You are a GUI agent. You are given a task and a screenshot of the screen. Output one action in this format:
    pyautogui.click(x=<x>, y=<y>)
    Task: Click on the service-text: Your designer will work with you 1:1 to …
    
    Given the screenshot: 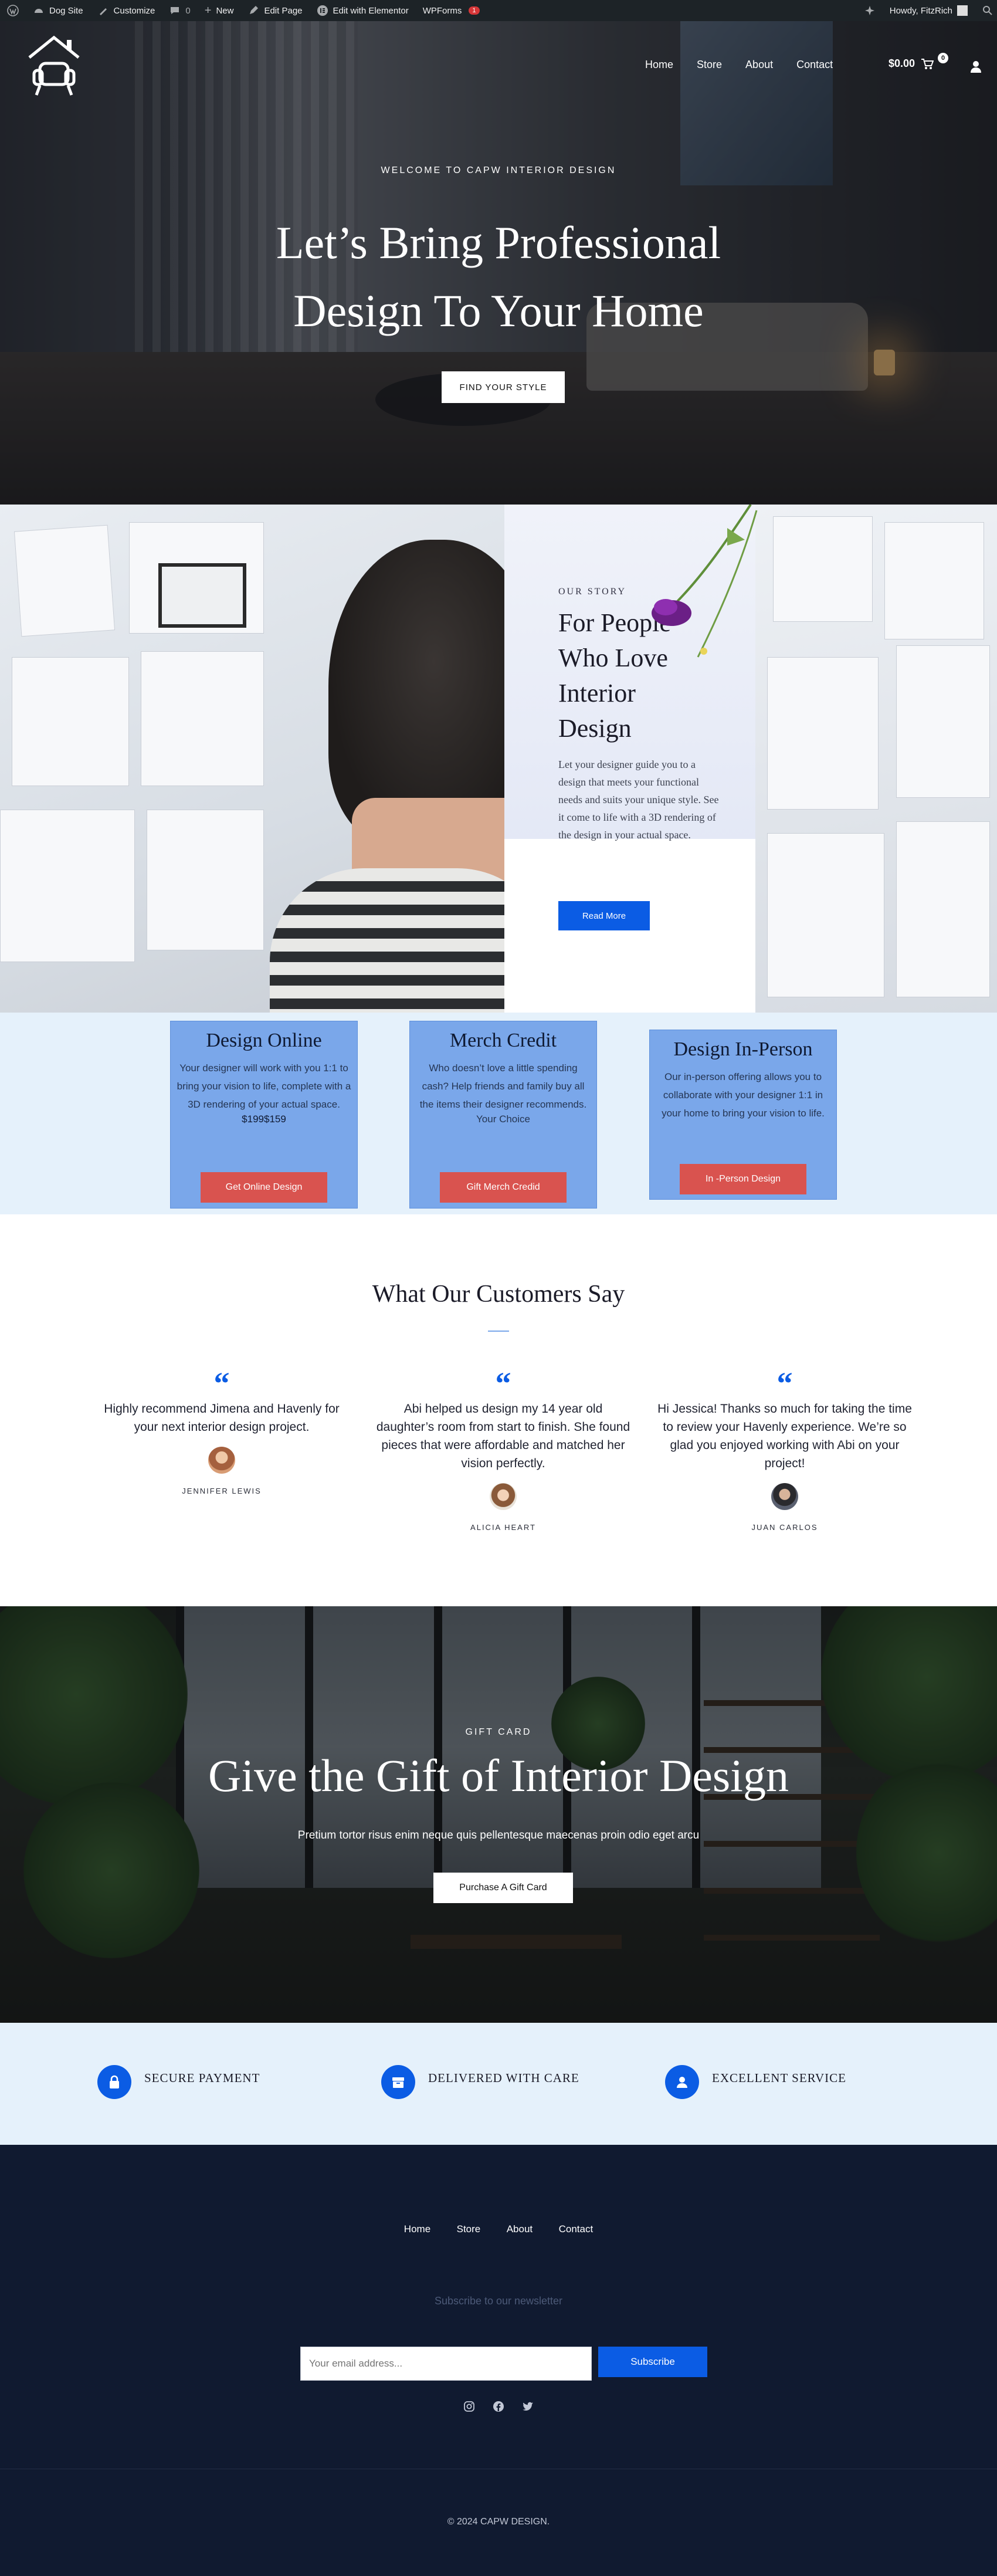 What is the action you would take?
    pyautogui.click(x=264, y=1086)
    